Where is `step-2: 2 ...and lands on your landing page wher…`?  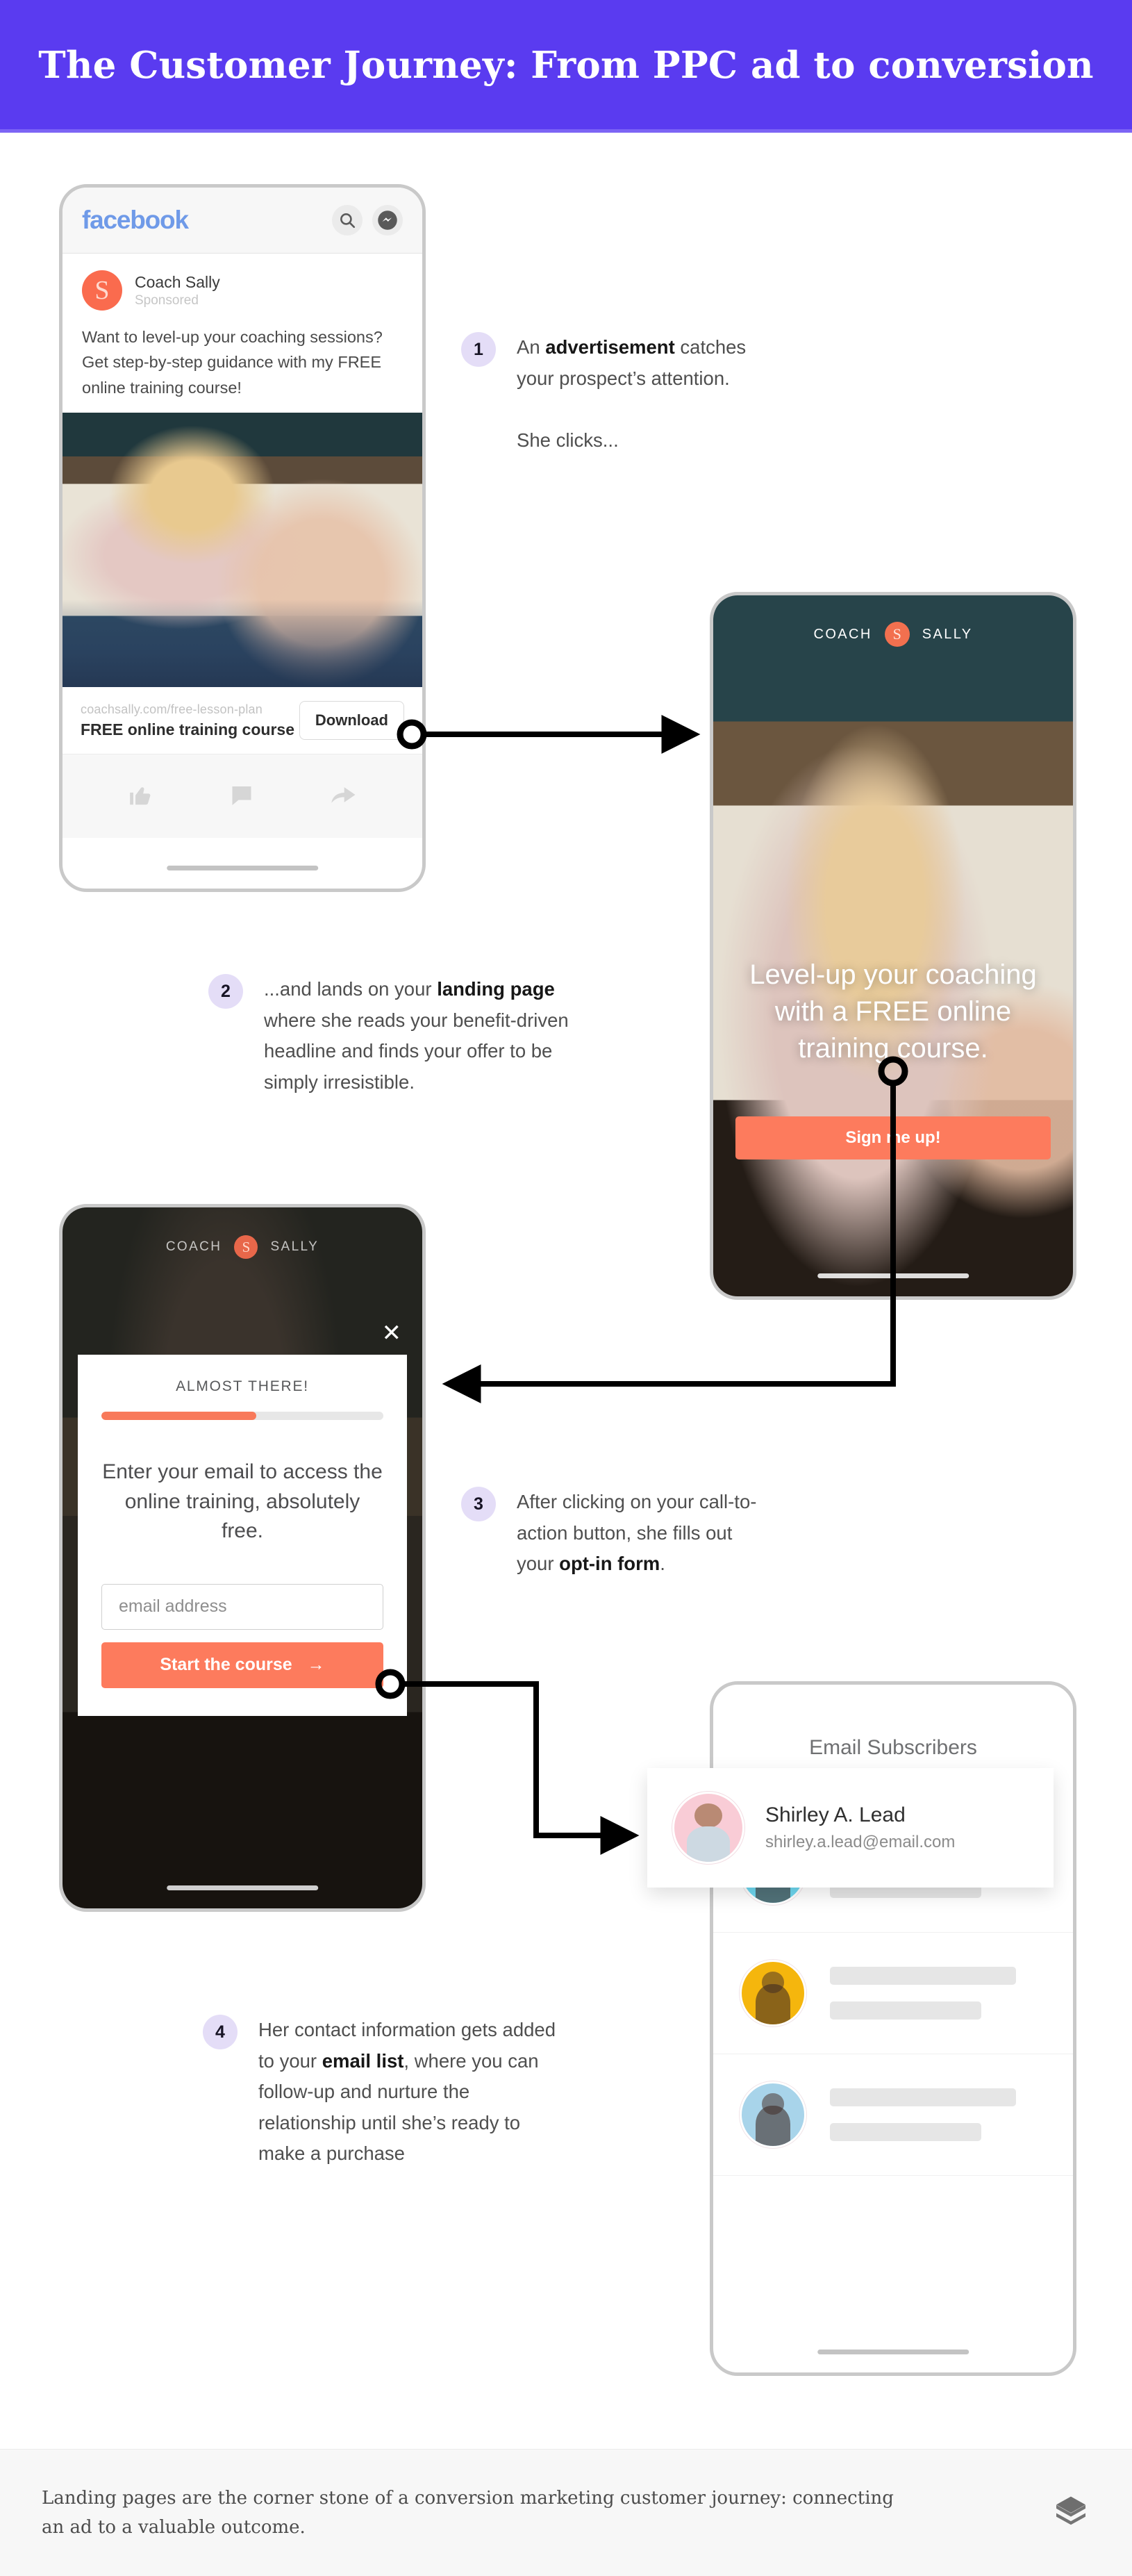 step-2: 2 ...and lands on your landing page wher… is located at coordinates (402, 1036).